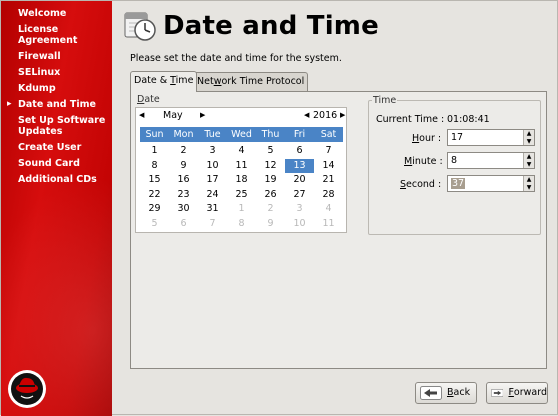 This screenshot has width=558, height=416. What do you see at coordinates (154, 134) in the screenshot?
I see `weekday-label: Sun` at bounding box center [154, 134].